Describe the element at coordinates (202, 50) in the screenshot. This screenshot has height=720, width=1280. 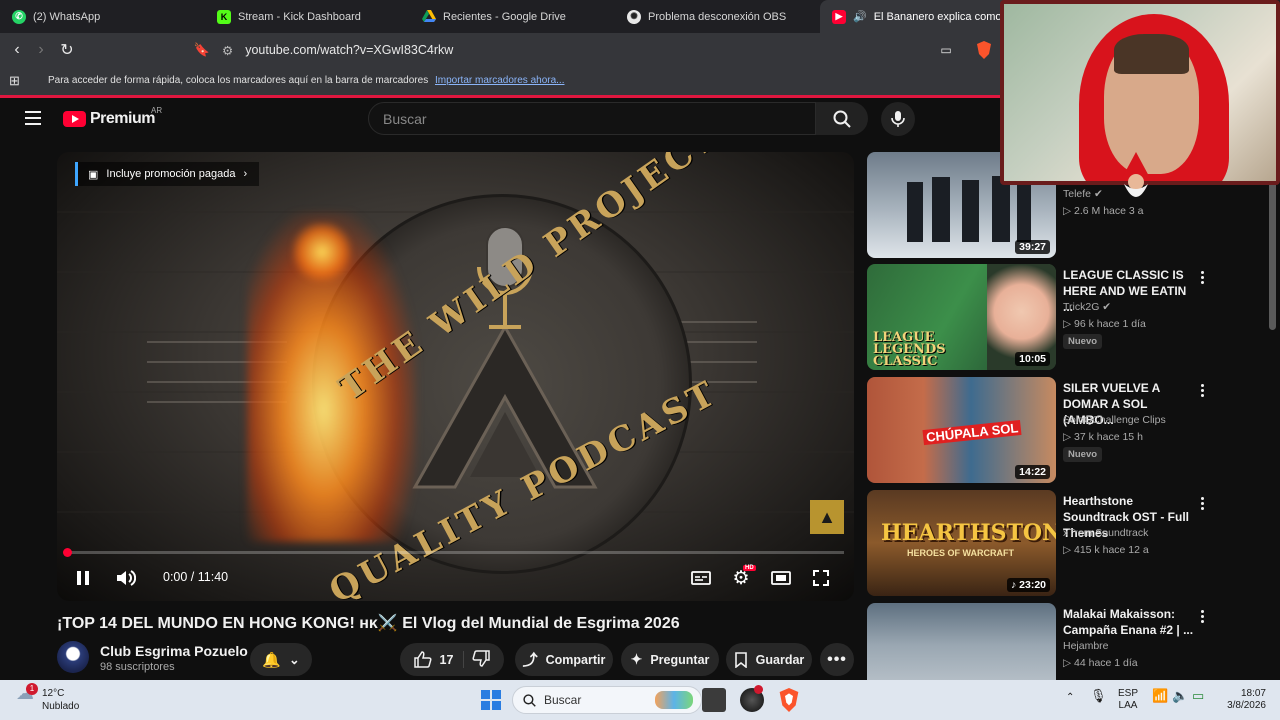
I see `bookmark-icon: 🔖` at that location.